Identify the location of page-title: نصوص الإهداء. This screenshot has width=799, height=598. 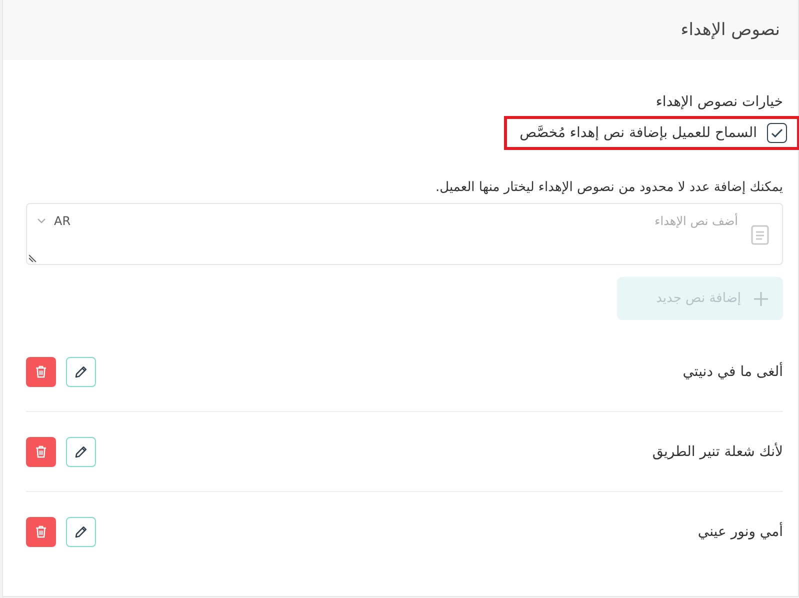
(730, 30).